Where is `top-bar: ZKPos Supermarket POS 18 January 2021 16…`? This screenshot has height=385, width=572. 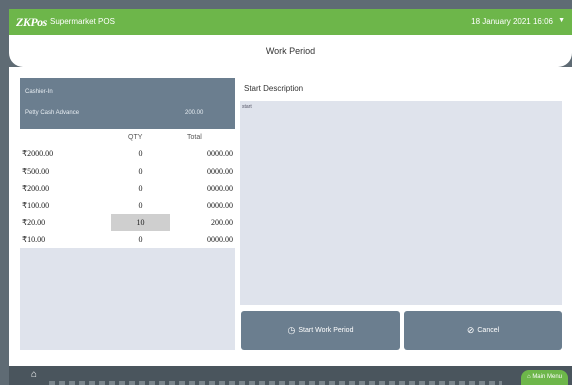
top-bar: ZKPos Supermarket POS 18 January 2021 16… is located at coordinates (290, 22).